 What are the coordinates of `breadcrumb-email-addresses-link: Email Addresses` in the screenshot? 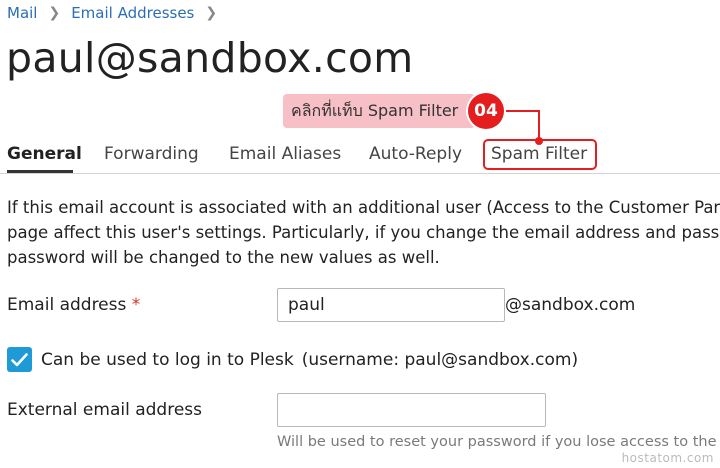 It's located at (132, 13).